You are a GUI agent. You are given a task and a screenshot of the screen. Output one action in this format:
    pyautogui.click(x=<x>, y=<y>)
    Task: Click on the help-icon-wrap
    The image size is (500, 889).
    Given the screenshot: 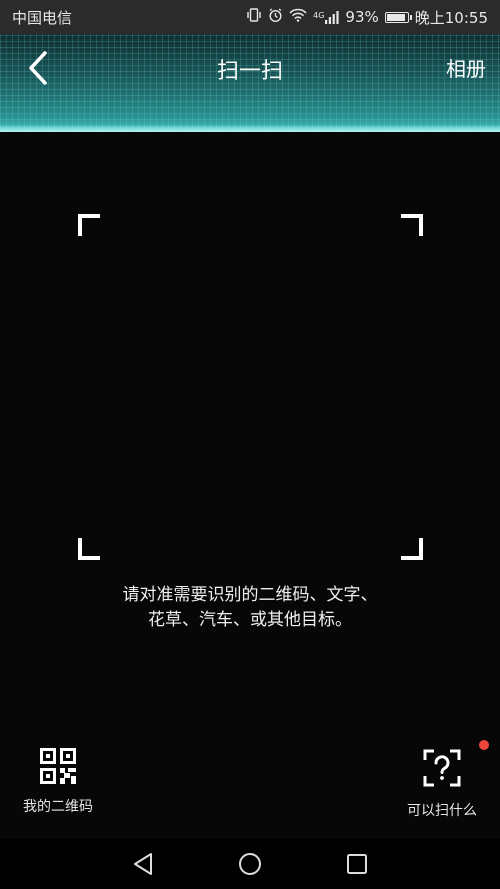 What is the action you would take?
    pyautogui.click(x=455, y=764)
    